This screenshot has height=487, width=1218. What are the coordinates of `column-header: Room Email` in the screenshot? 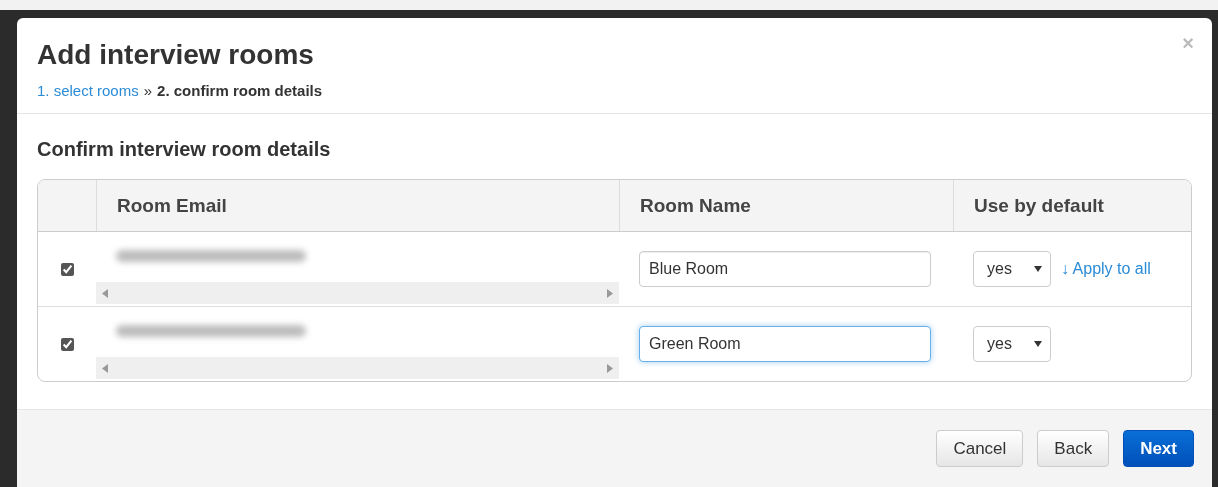 It's located at (357, 205).